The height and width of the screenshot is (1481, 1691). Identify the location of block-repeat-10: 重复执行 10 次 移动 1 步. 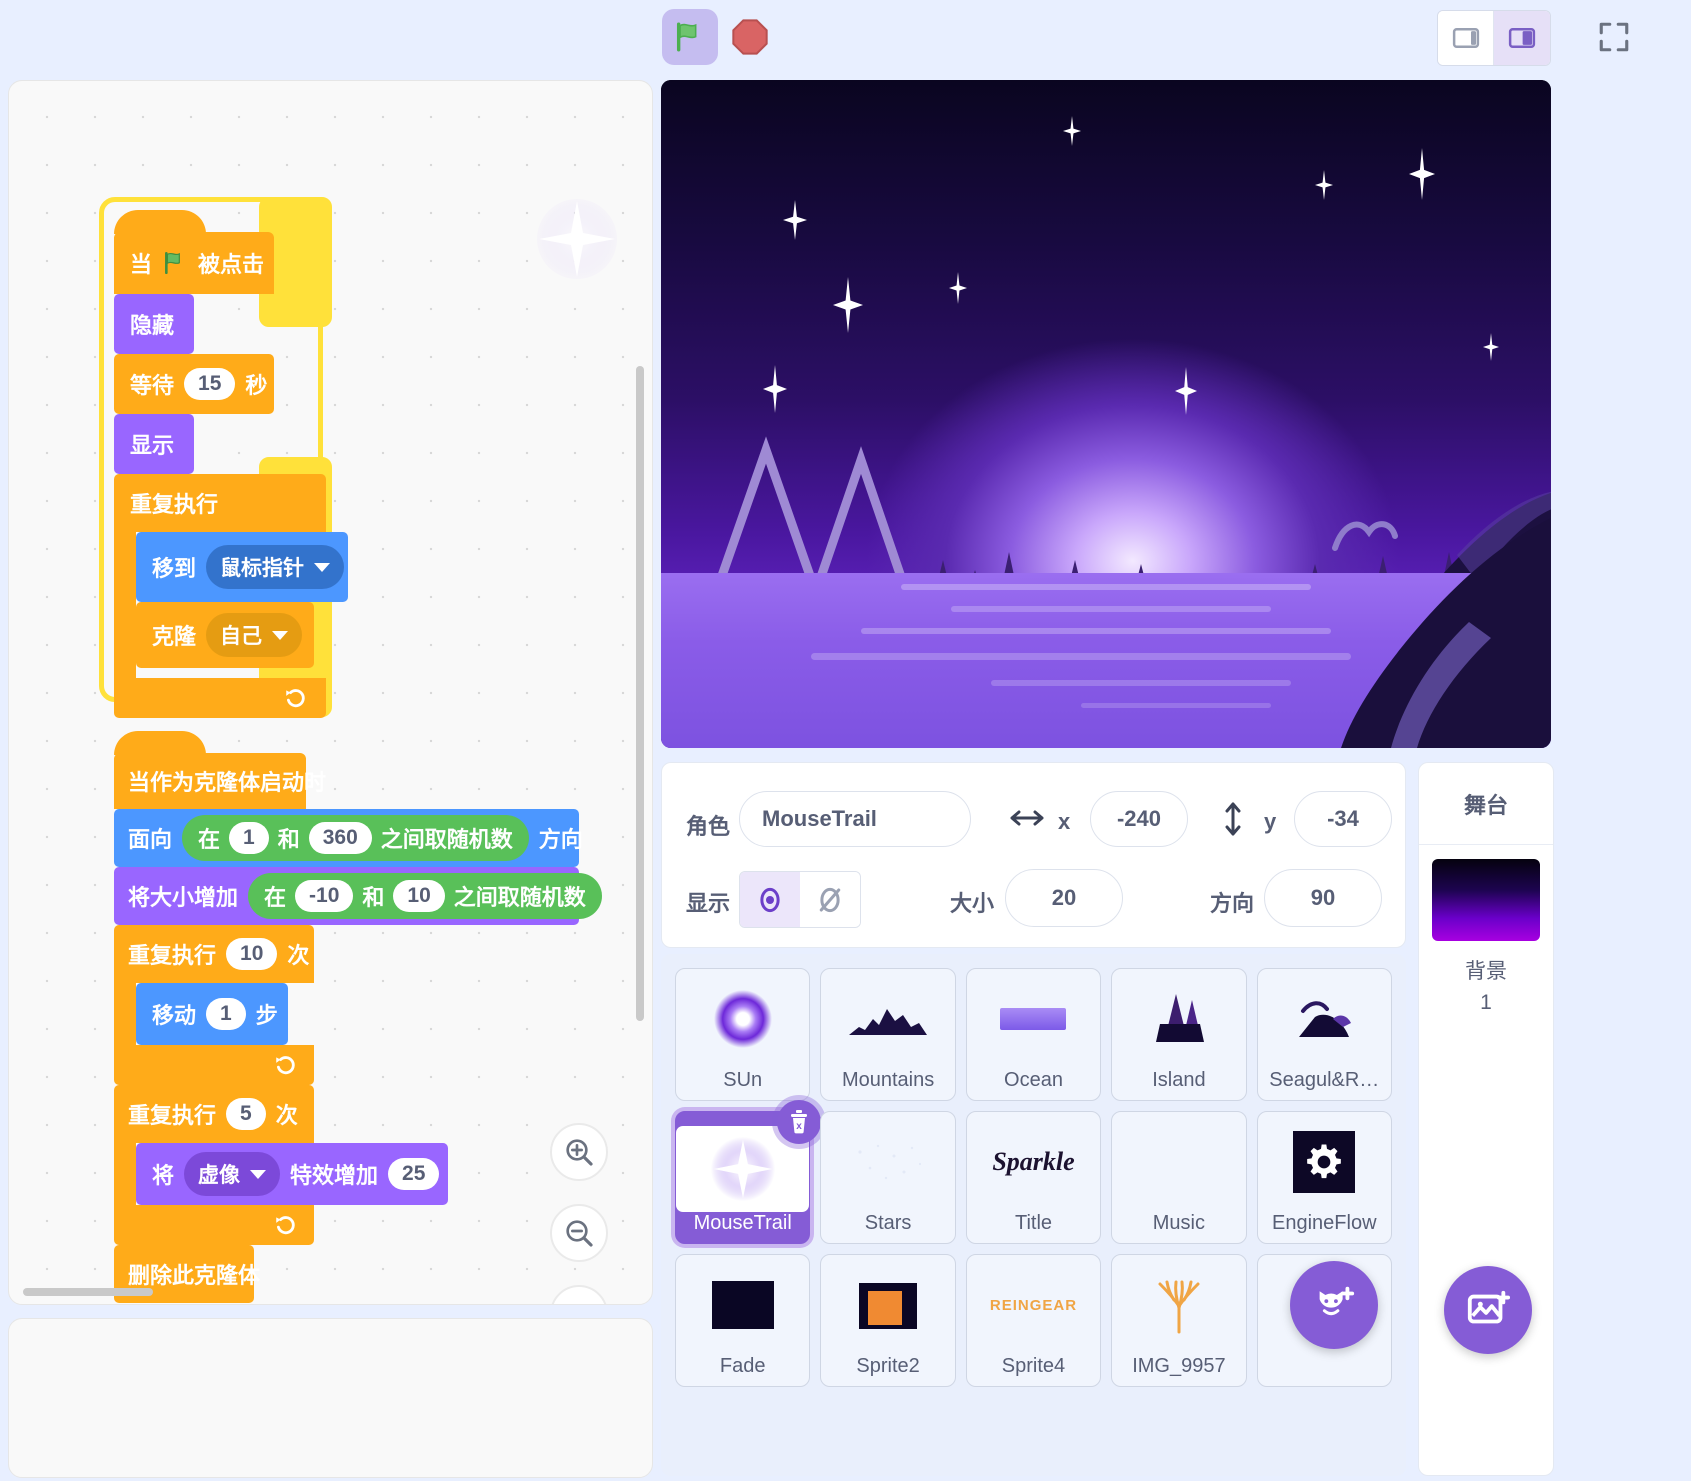
(214, 1005).